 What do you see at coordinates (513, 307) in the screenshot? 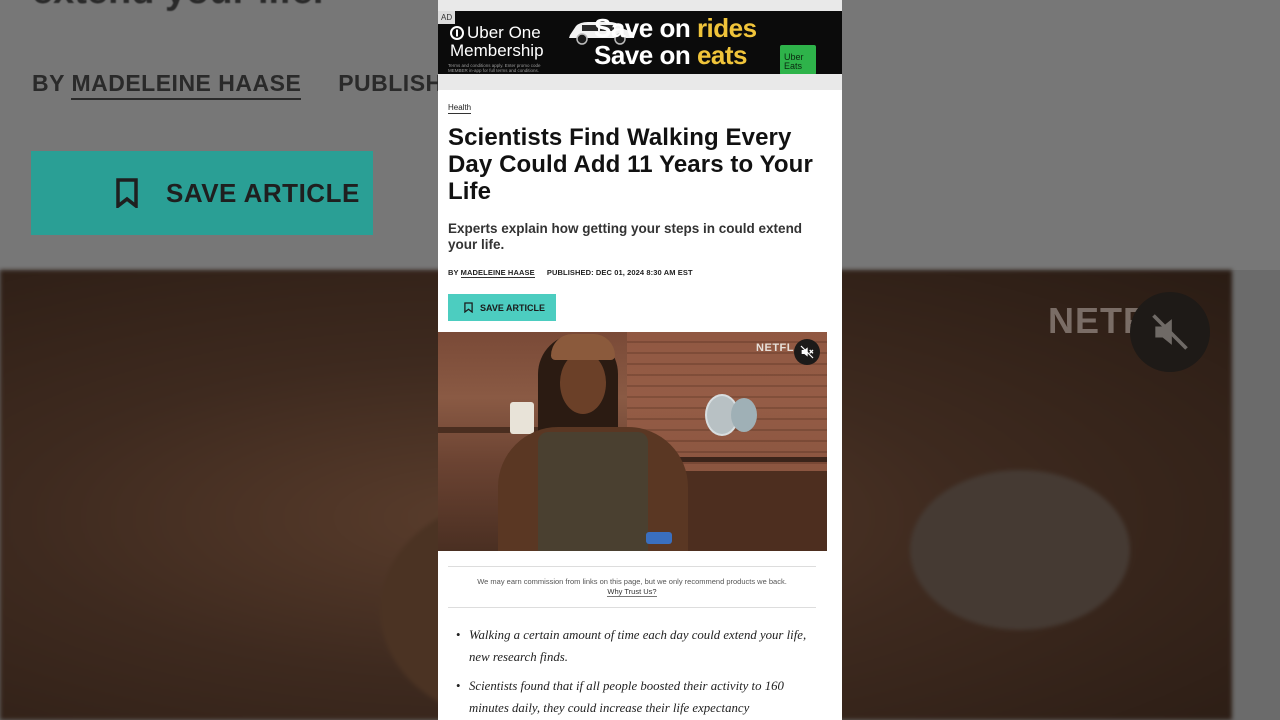
I see `save-article-label: SAVE ARTICLE` at bounding box center [513, 307].